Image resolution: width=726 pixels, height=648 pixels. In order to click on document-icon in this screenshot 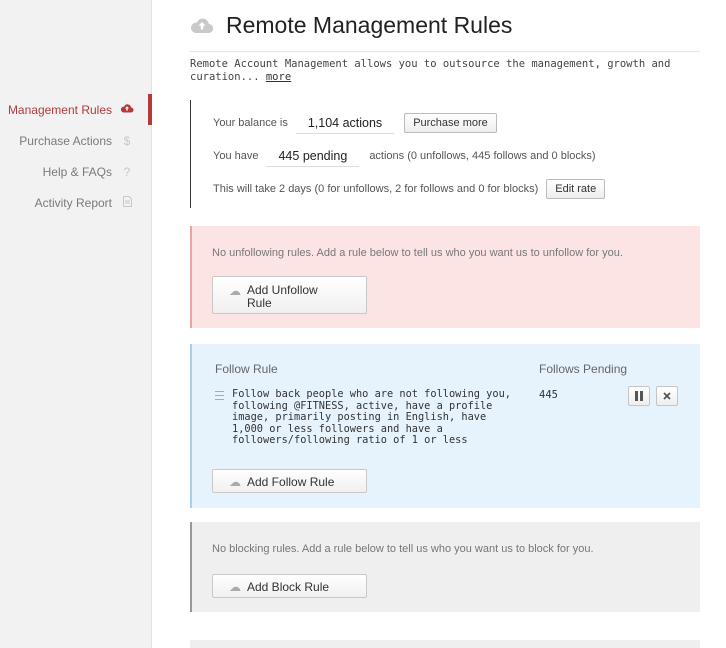, I will do `click(127, 202)`.